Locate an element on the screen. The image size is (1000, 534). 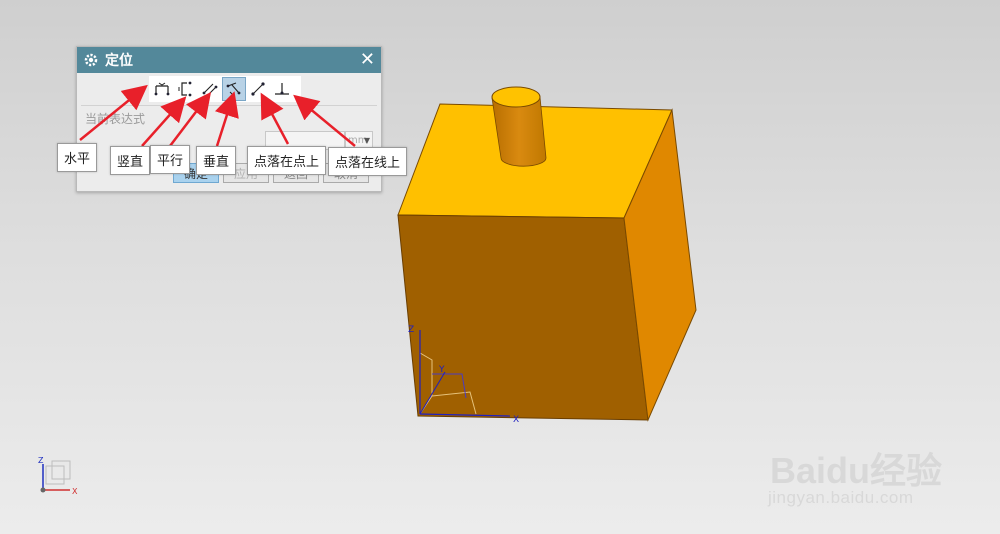
callout-point-on-point: 点落在点上 is located at coordinates (287, 160).